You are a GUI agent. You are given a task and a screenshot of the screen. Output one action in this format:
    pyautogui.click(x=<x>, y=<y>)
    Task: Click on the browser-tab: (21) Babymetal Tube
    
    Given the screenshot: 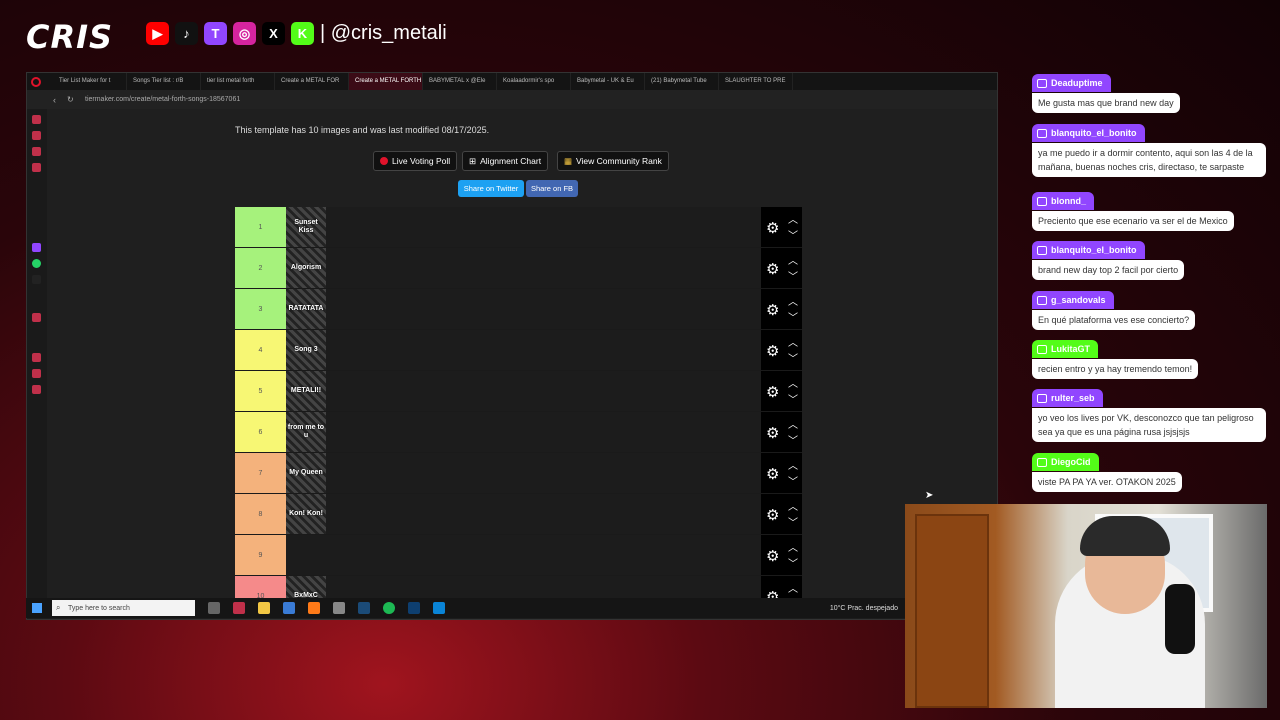 What is the action you would take?
    pyautogui.click(x=682, y=81)
    